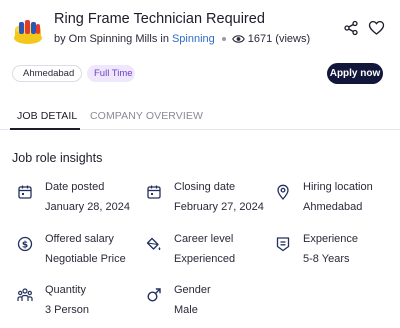  Describe the element at coordinates (146, 116) in the screenshot. I see `tab-company-overview: COMPANY OVERVIEW` at that location.